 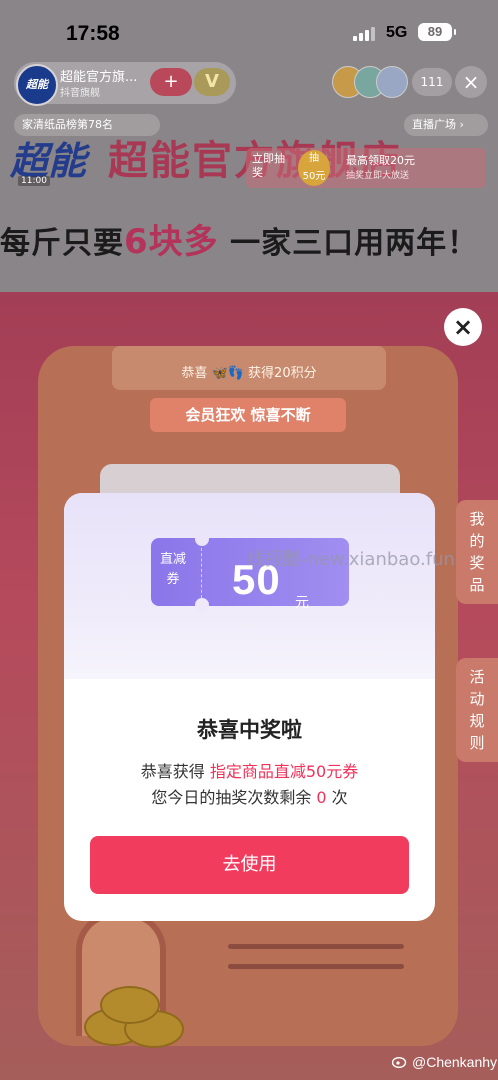 I want to click on machine-sign: 会员狂欢 惊喜不断, so click(x=248, y=415).